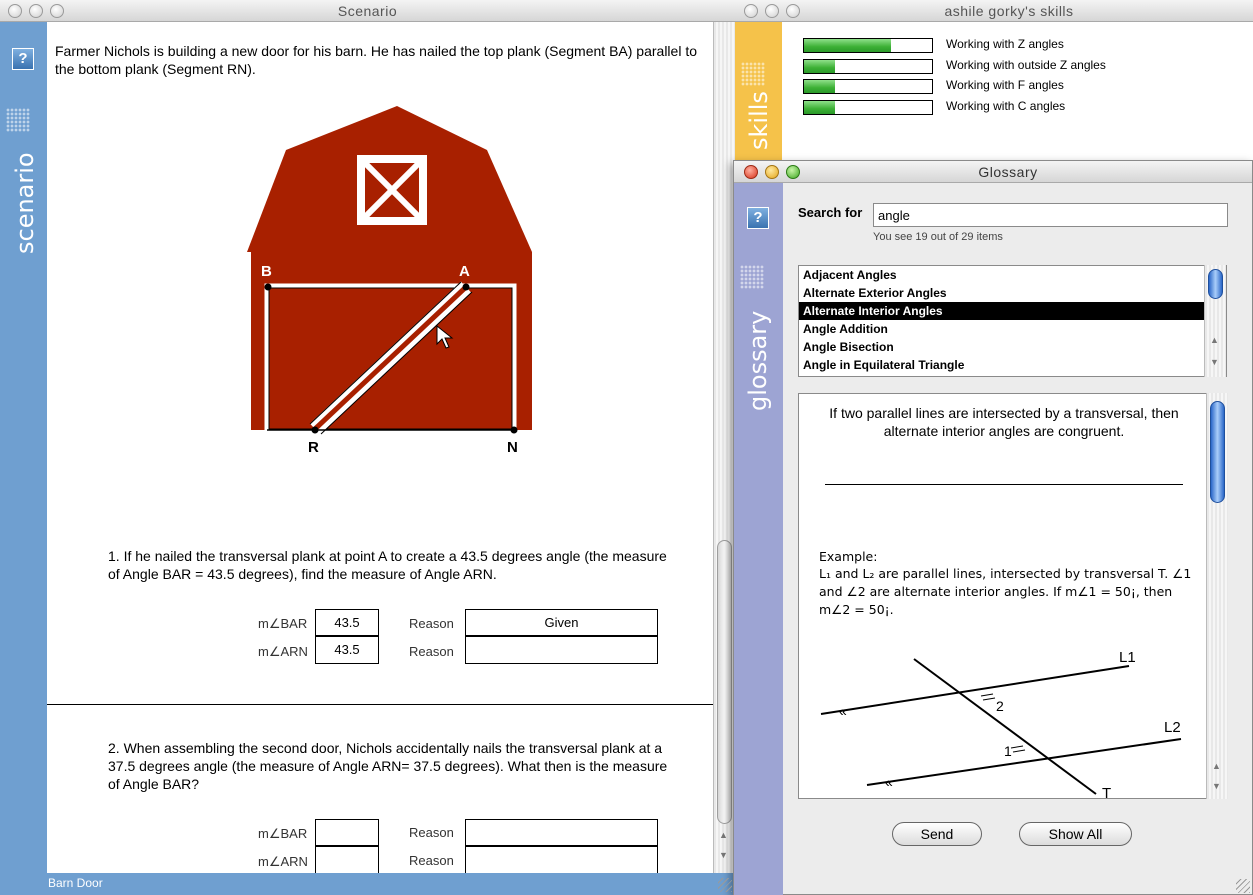  I want to click on skill-label: Working with Z angles, so click(1005, 44).